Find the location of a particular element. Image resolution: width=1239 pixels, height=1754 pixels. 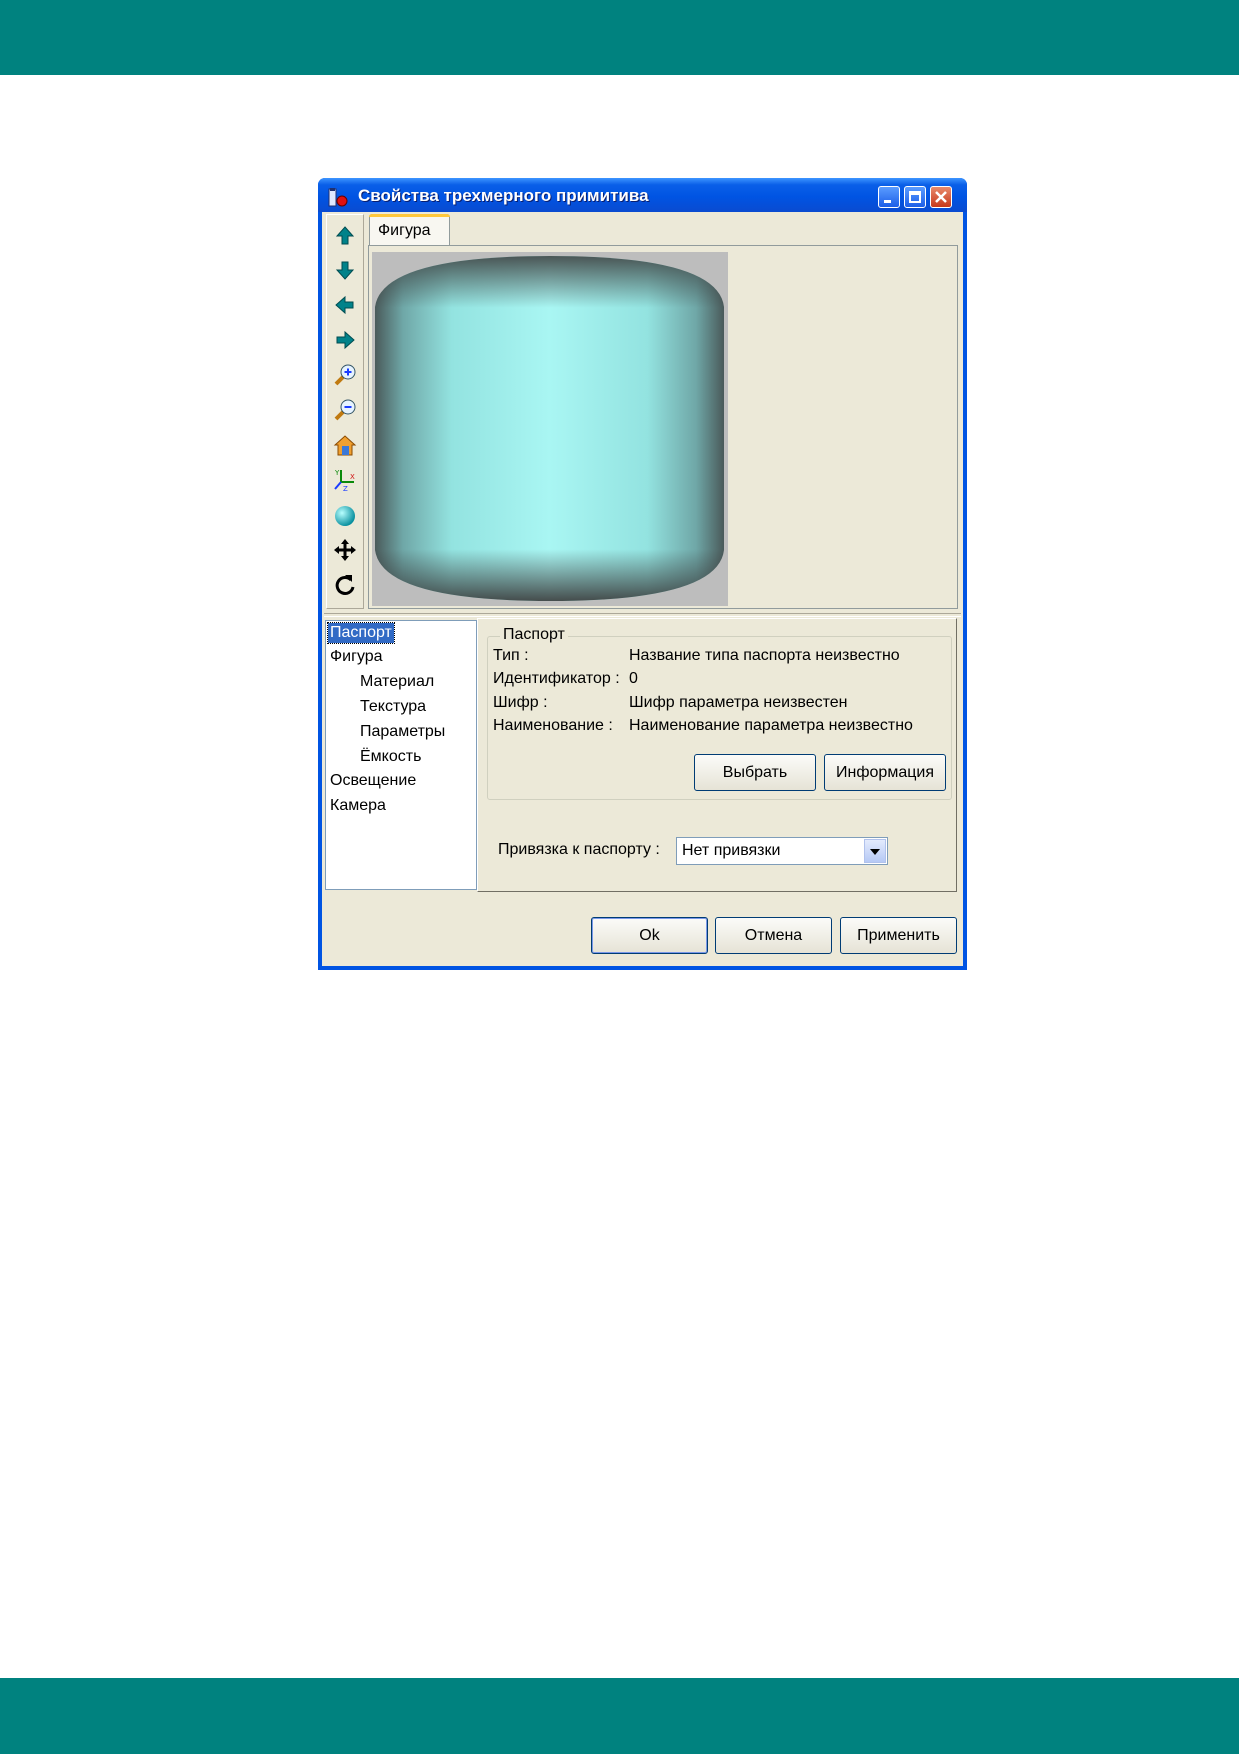

cylinder-model is located at coordinates (549, 428).